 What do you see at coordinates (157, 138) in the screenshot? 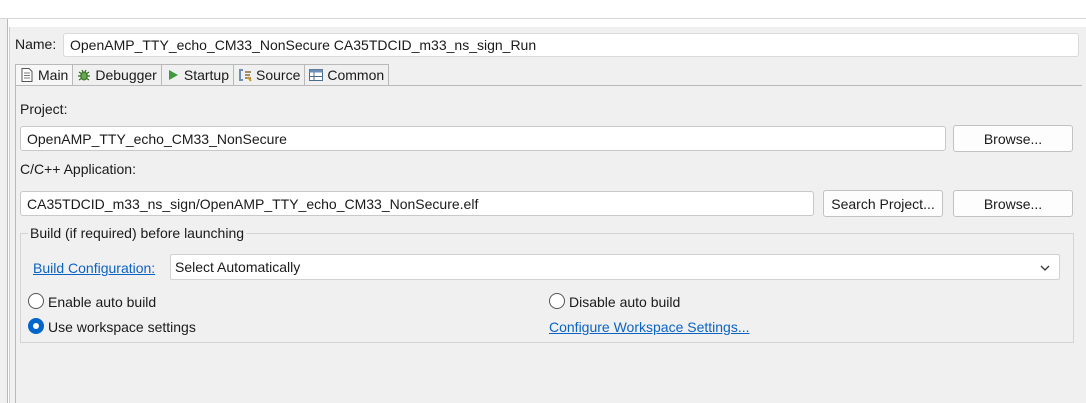
I see `project-value: OpenAMP_TTY_echo_CM33_NonSecure` at bounding box center [157, 138].